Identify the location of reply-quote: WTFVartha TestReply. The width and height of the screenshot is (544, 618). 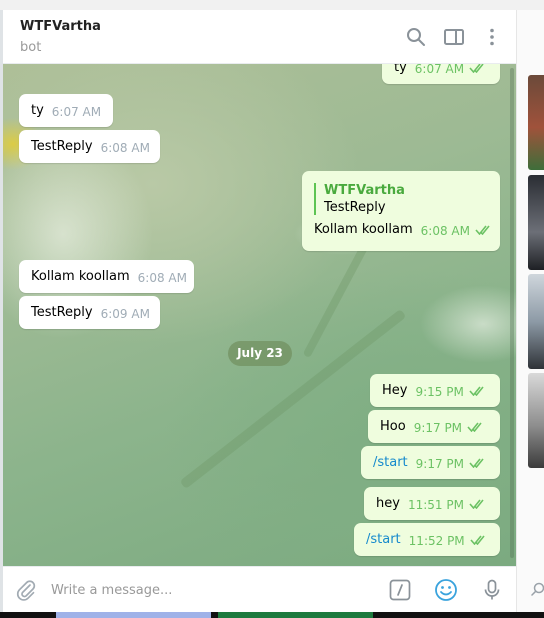
(401, 199).